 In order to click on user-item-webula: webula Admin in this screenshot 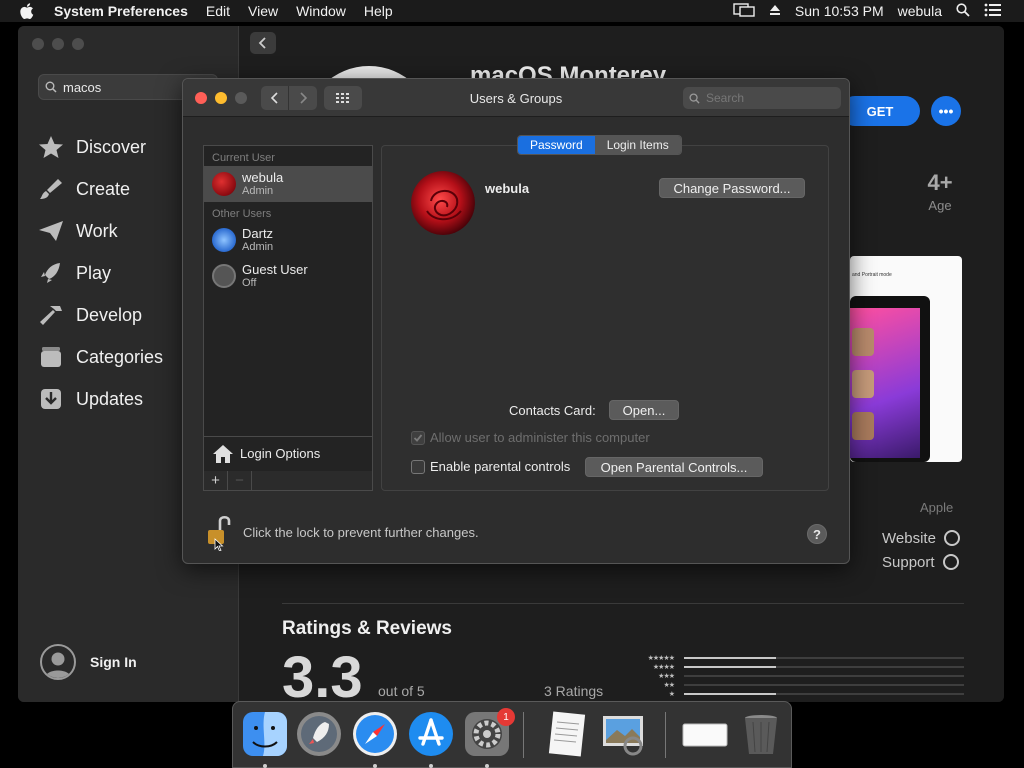, I will do `click(288, 184)`.